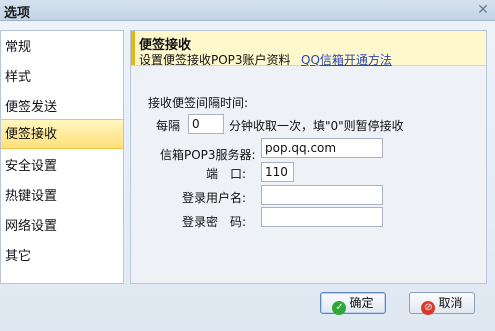  What do you see at coordinates (322, 195) in the screenshot?
I see `username-input` at bounding box center [322, 195].